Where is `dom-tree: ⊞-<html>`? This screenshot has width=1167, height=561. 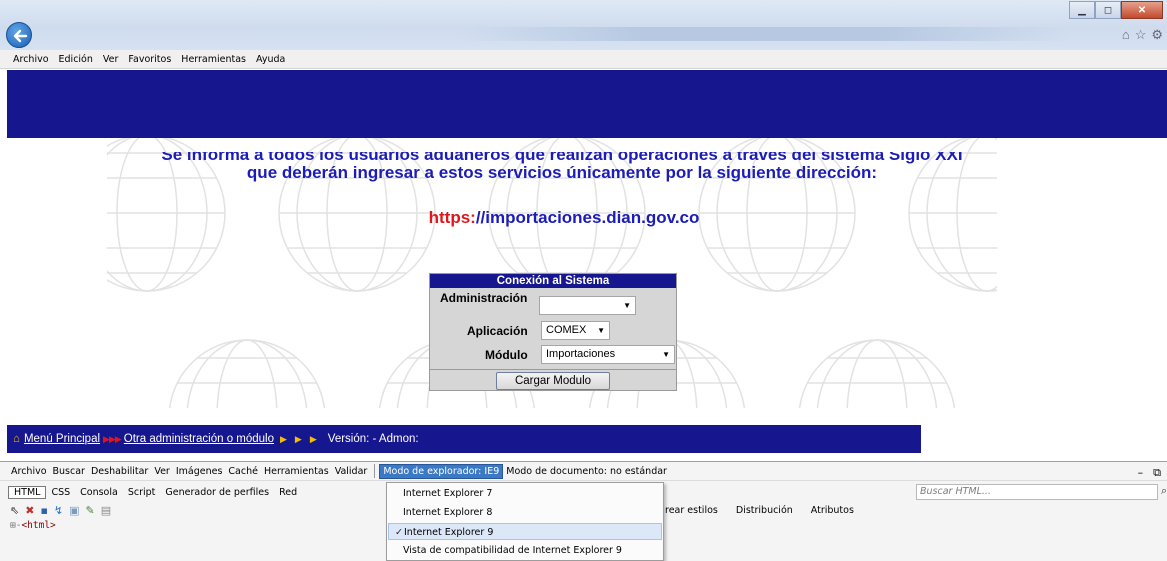 dom-tree: ⊞-<html> is located at coordinates (33, 525).